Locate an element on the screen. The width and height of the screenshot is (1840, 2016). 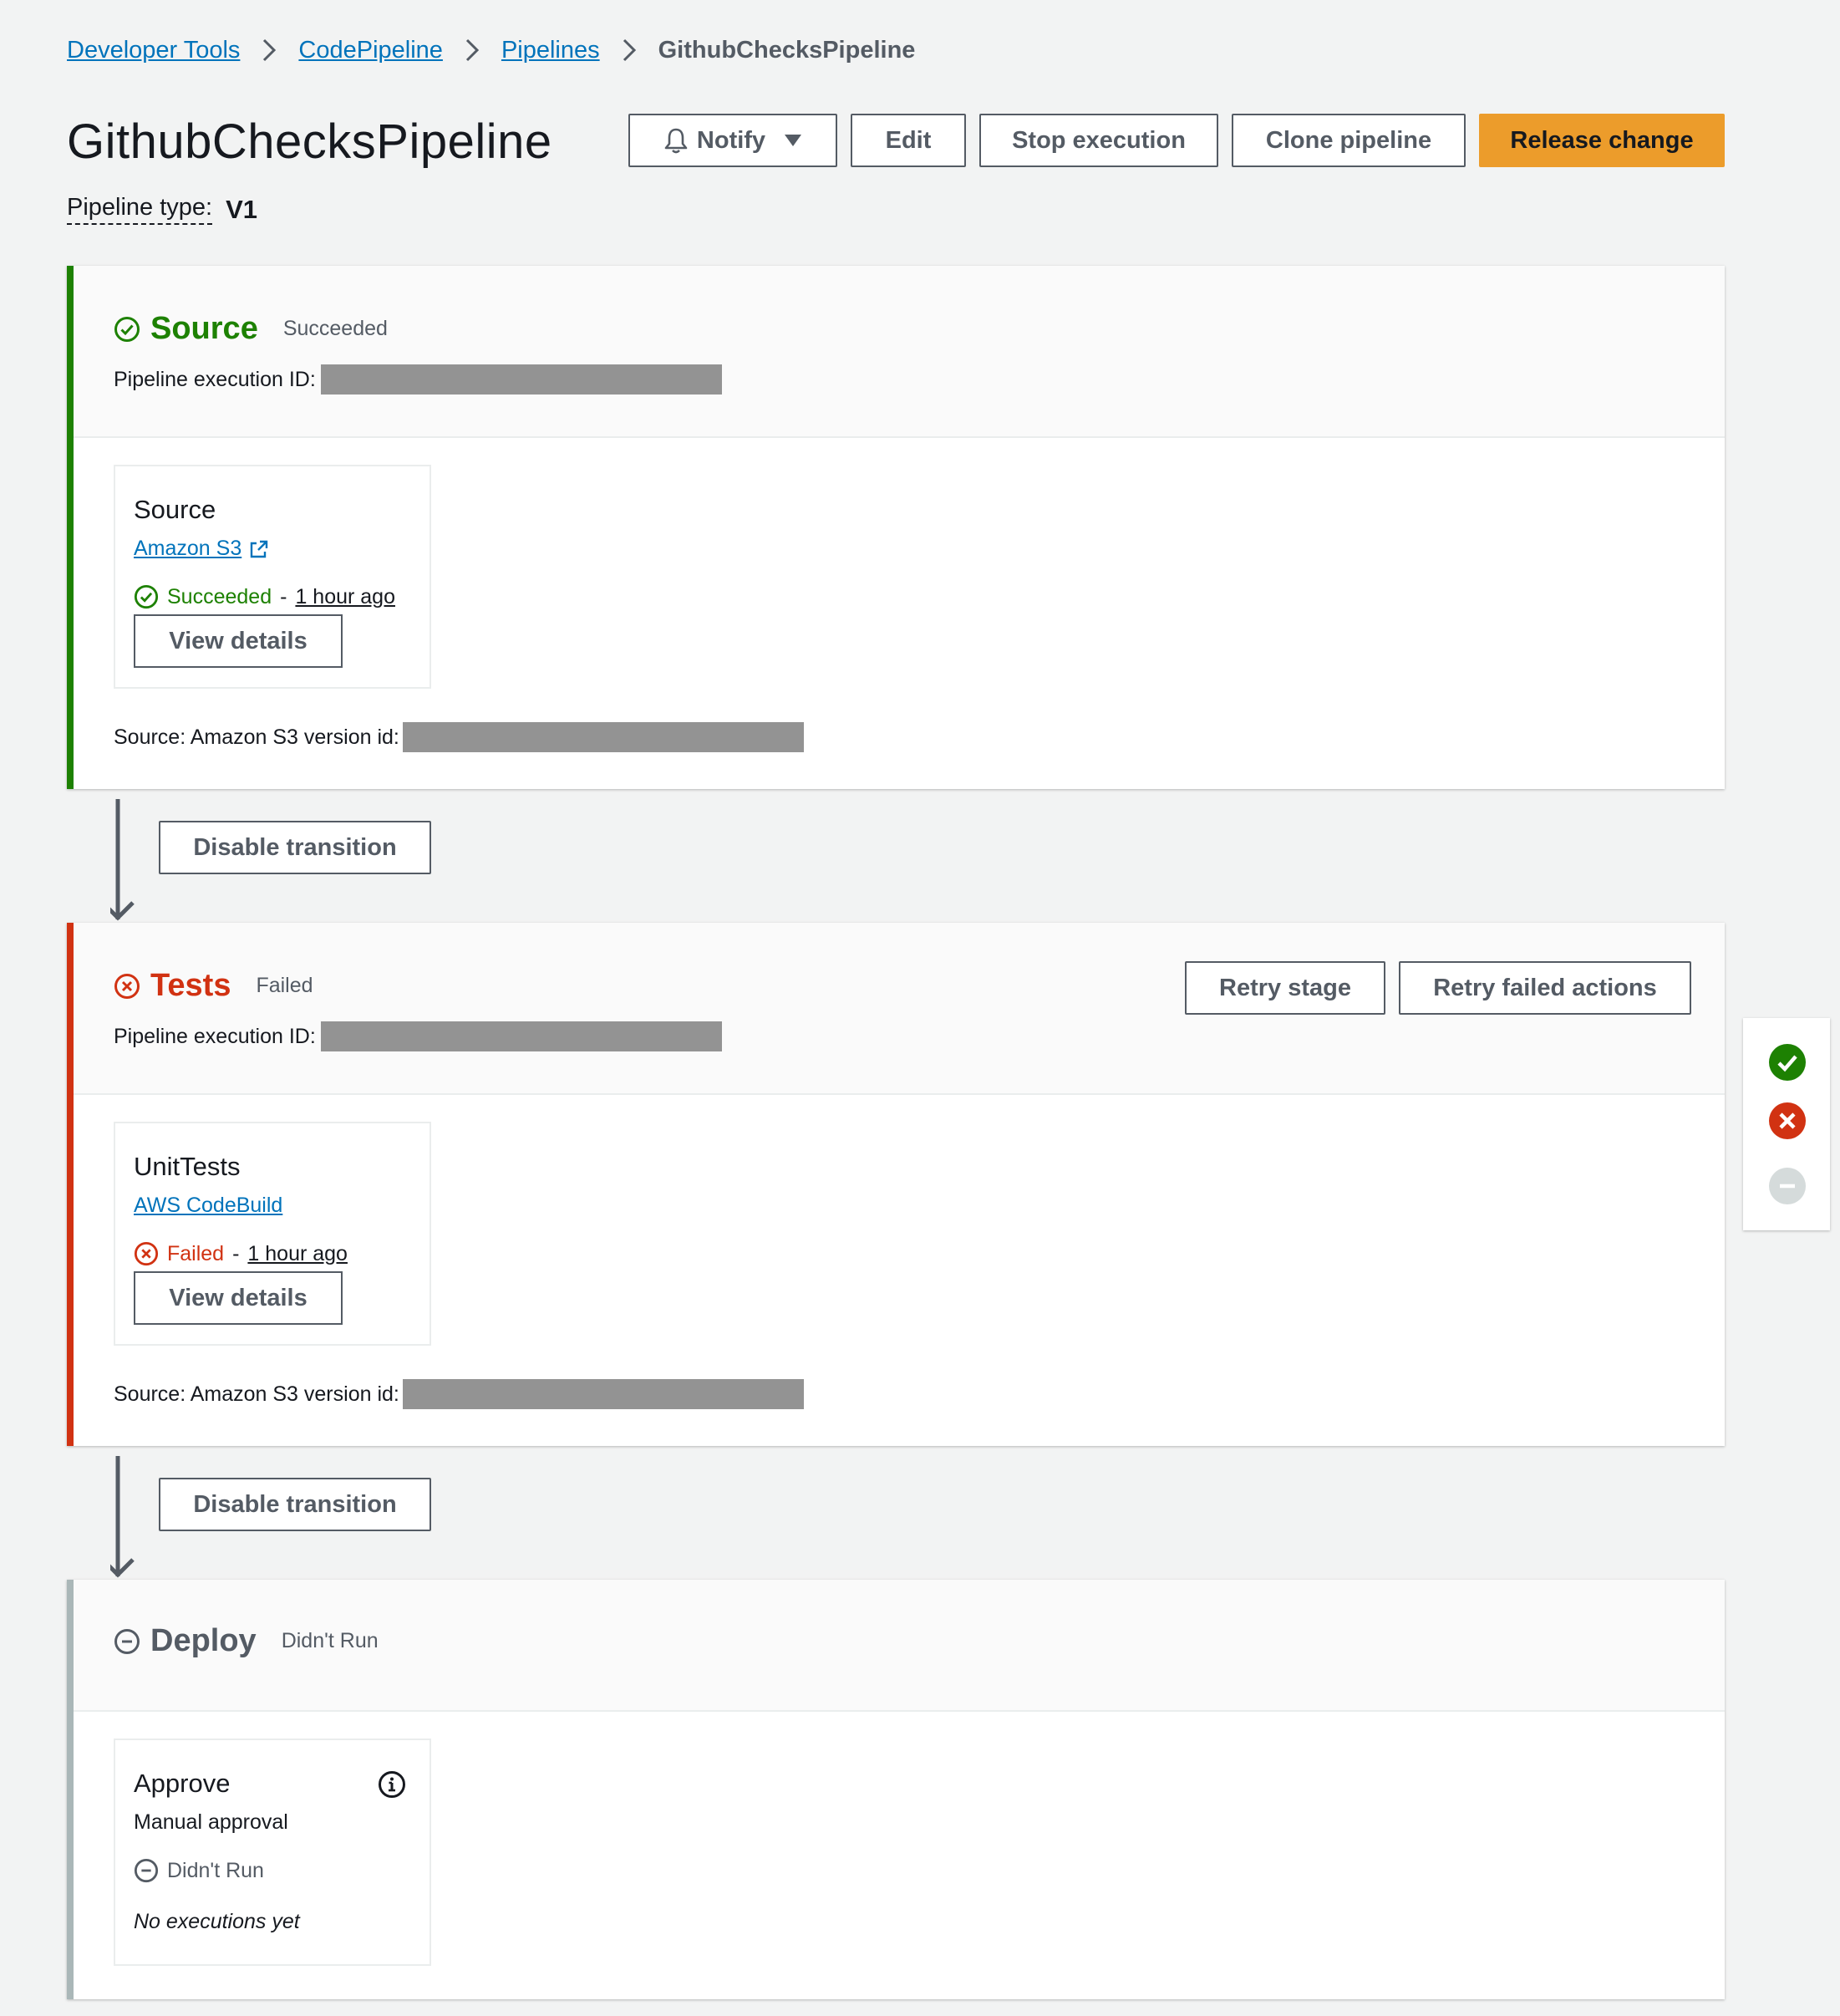
breadcrumb-codepipeline: CodePipeline is located at coordinates (370, 50).